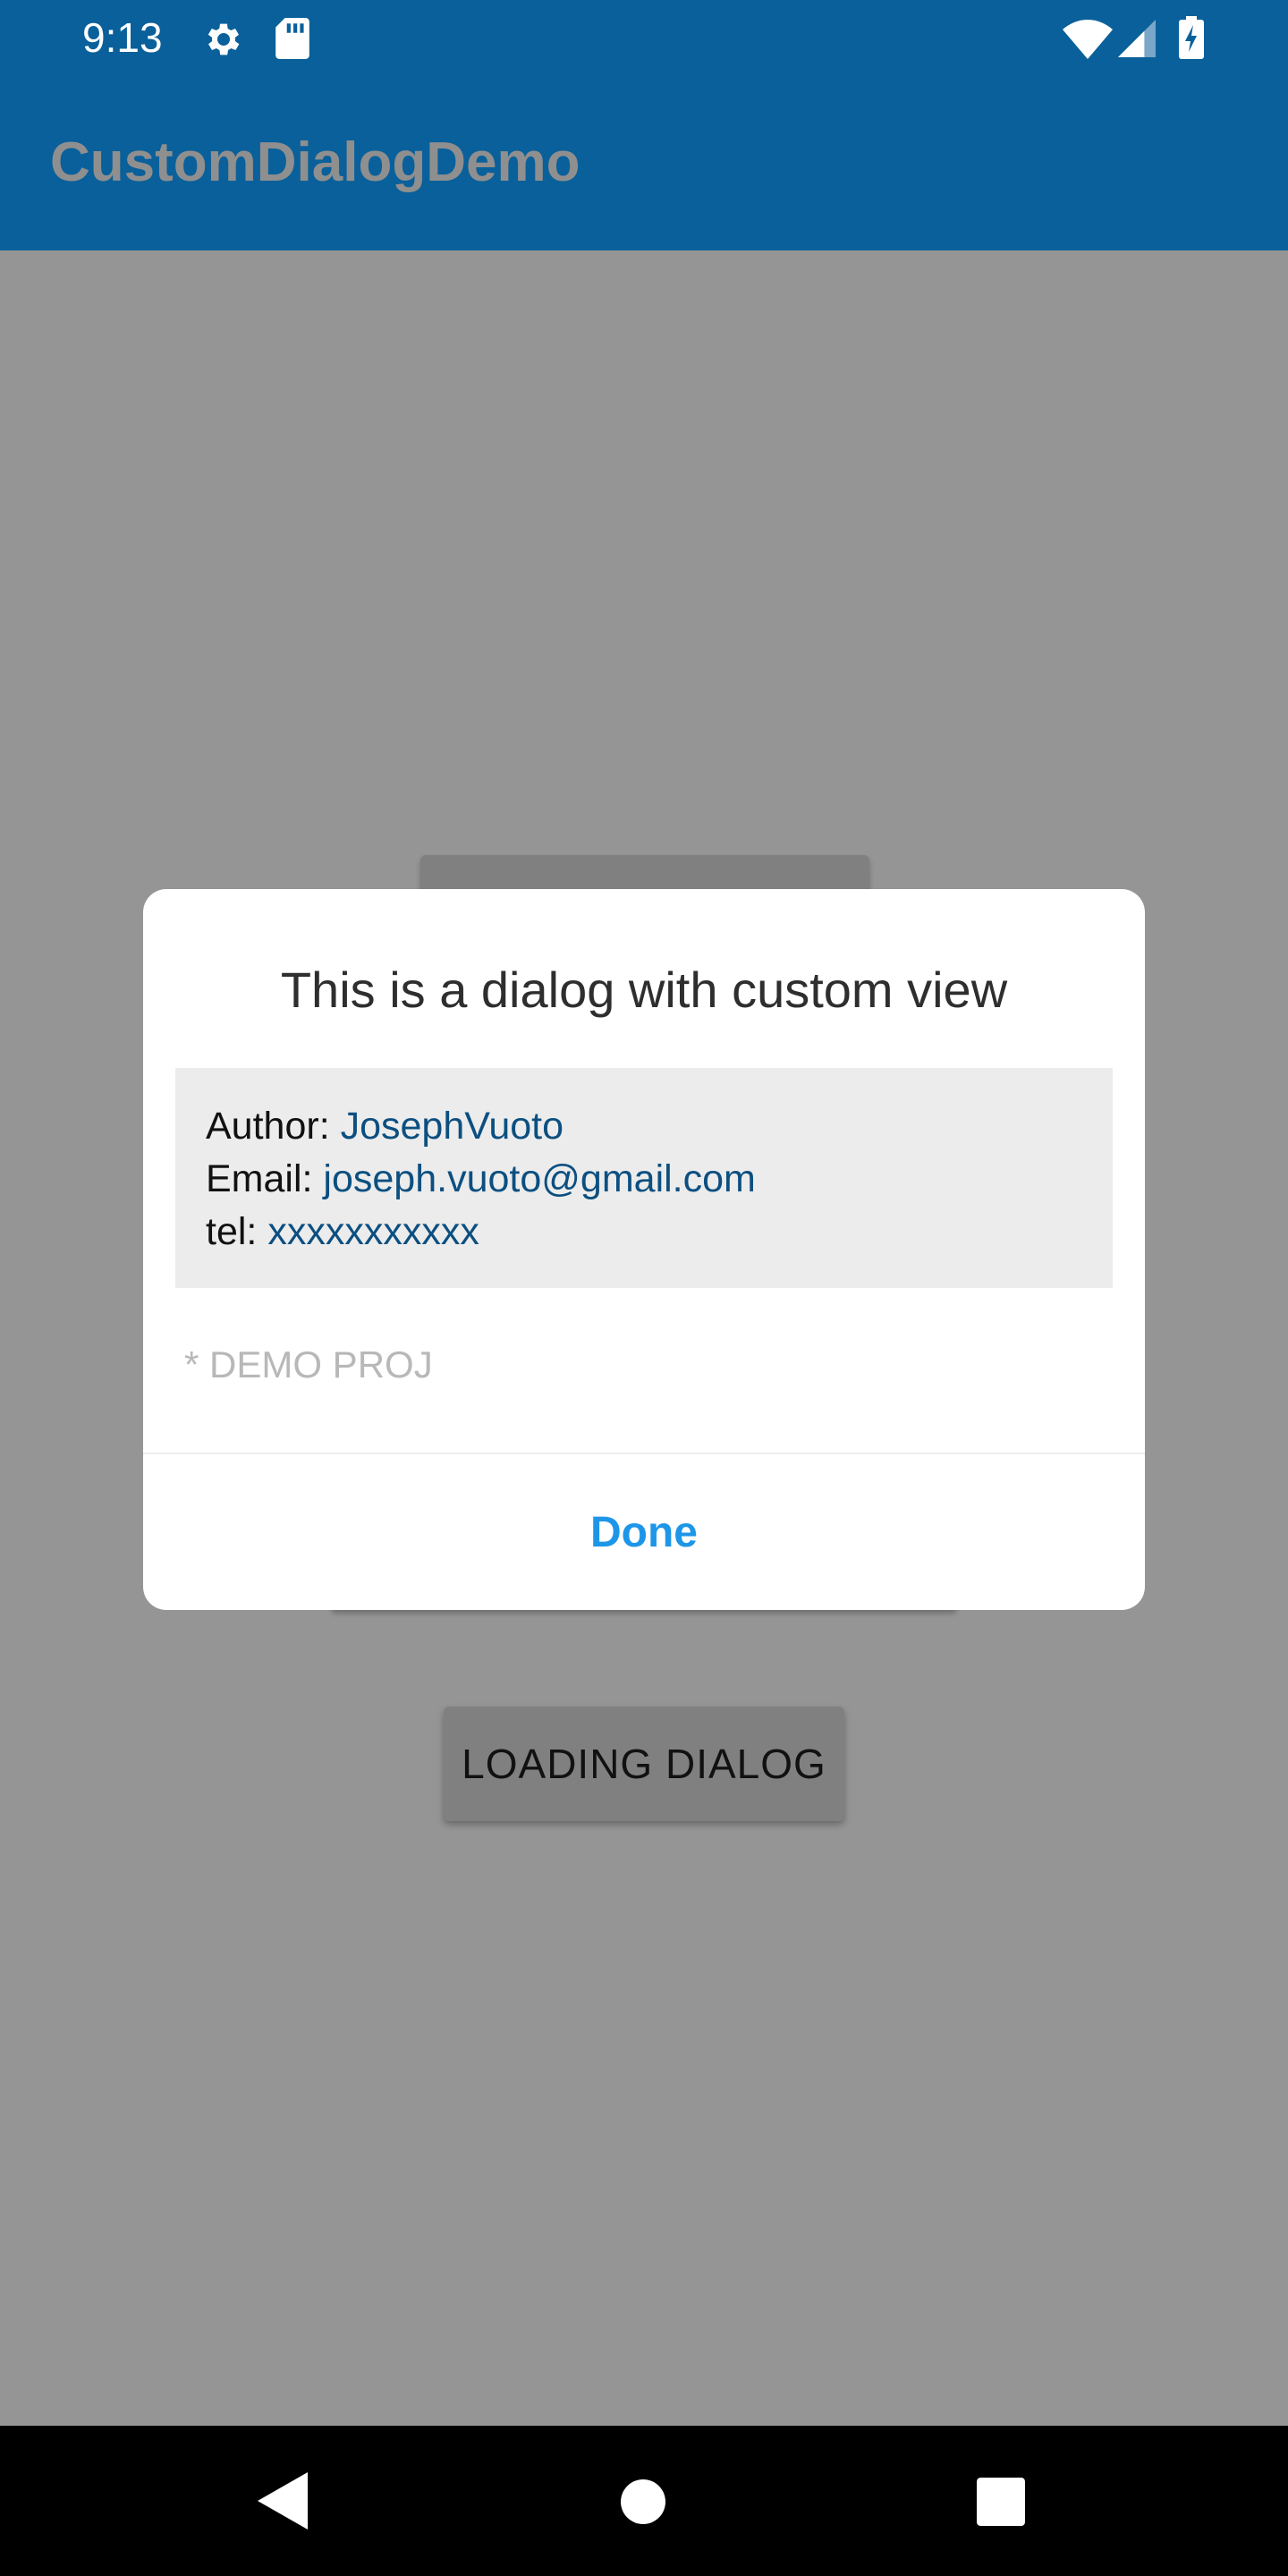  What do you see at coordinates (539, 1178) in the screenshot?
I see `email-value: joseph.vuoto@gmail.com` at bounding box center [539, 1178].